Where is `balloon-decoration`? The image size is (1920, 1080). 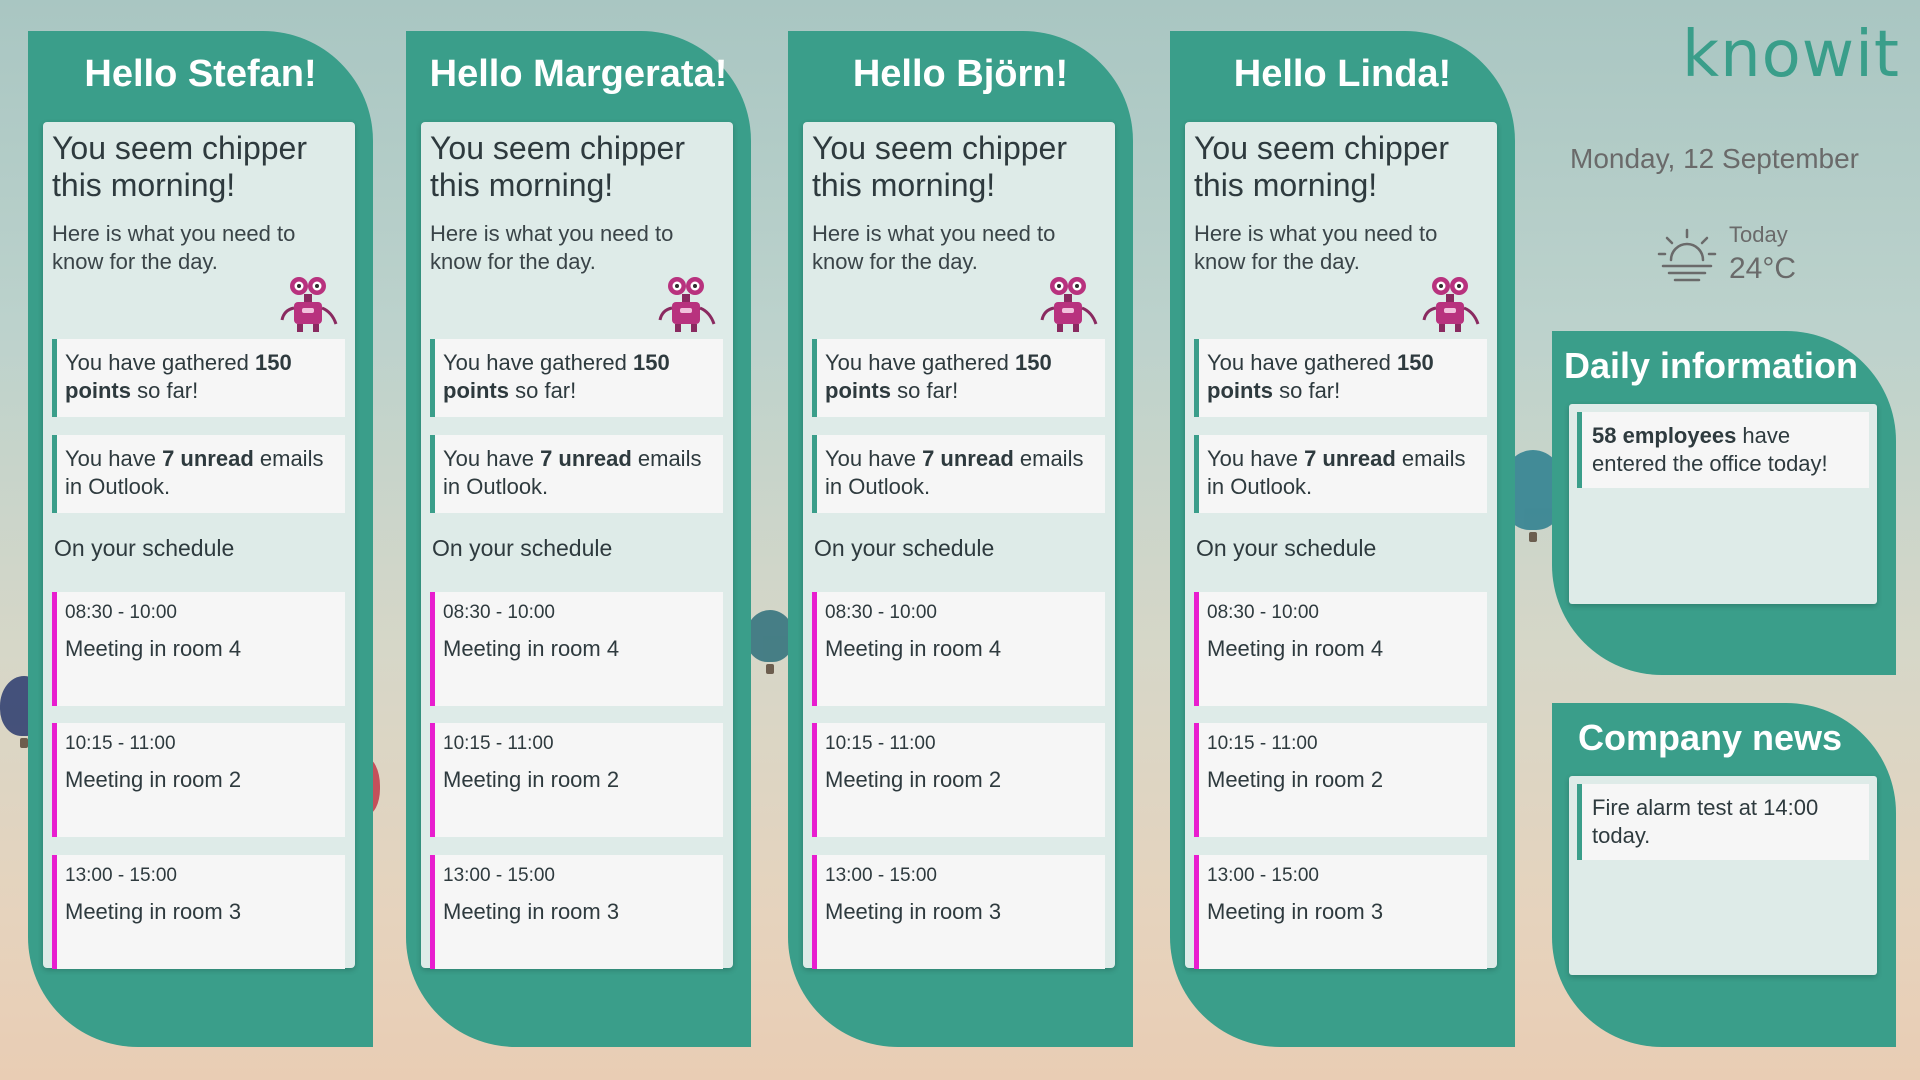
balloon-decoration is located at coordinates (770, 642).